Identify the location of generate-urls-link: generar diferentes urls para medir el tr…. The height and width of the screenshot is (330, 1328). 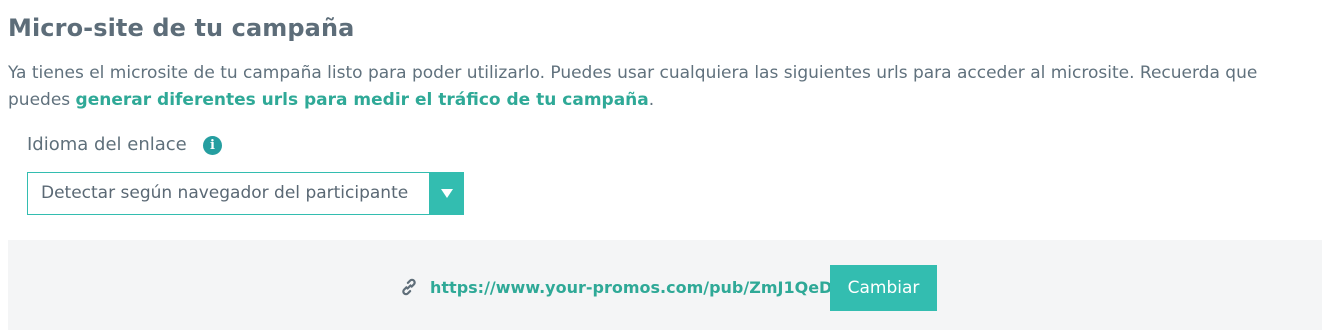
(362, 100).